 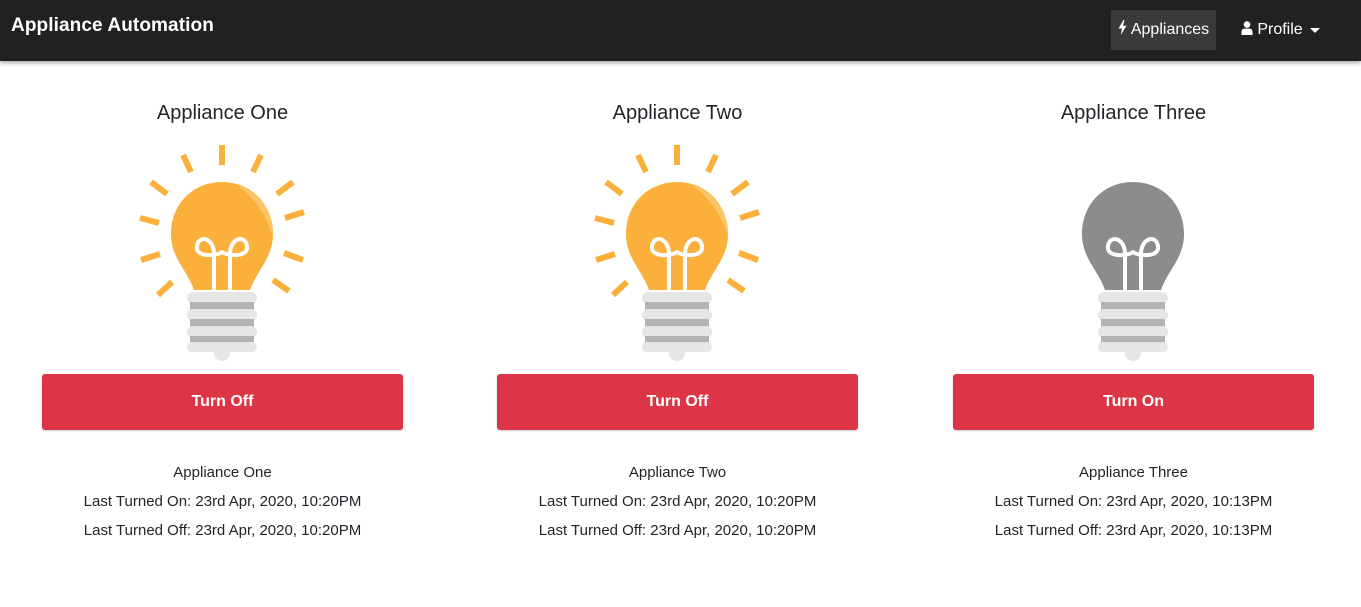 I want to click on appliance-title: Appliance Two, so click(x=677, y=113).